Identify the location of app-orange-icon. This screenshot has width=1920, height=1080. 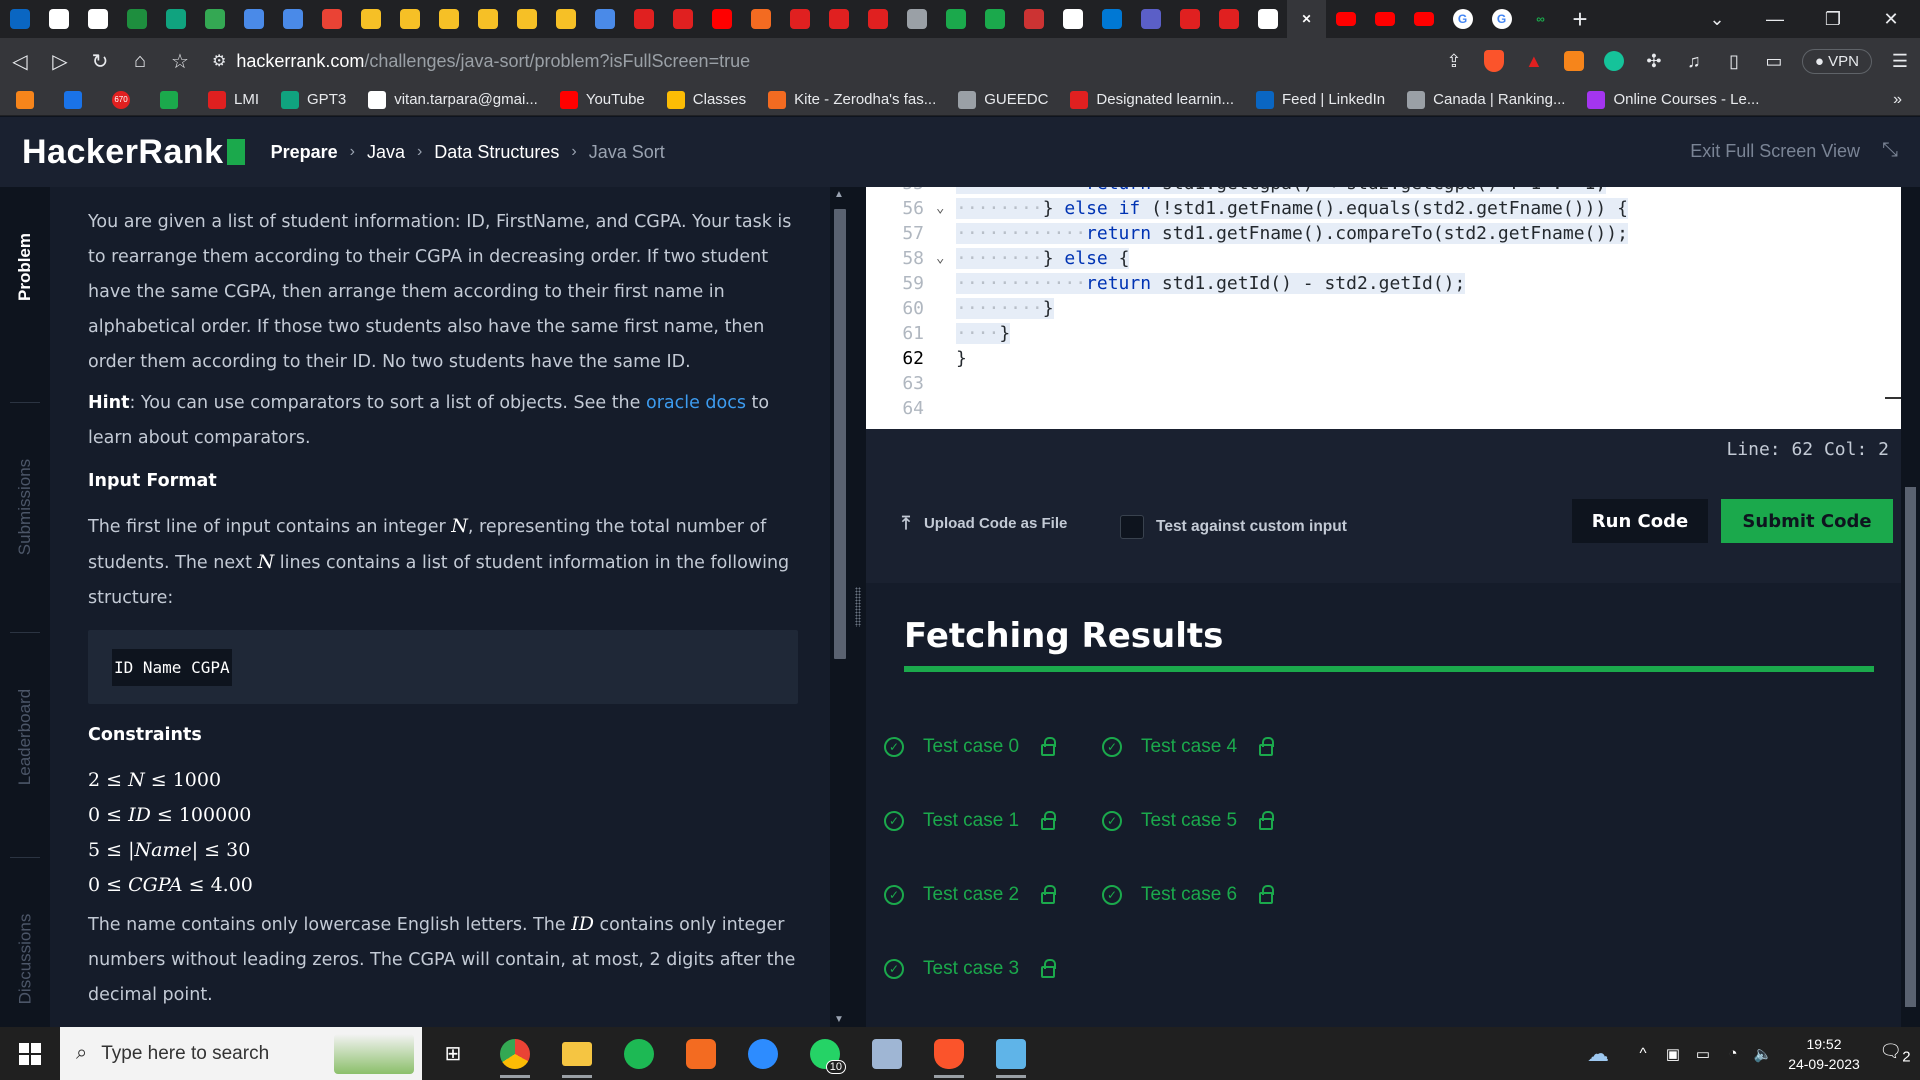
(701, 1053).